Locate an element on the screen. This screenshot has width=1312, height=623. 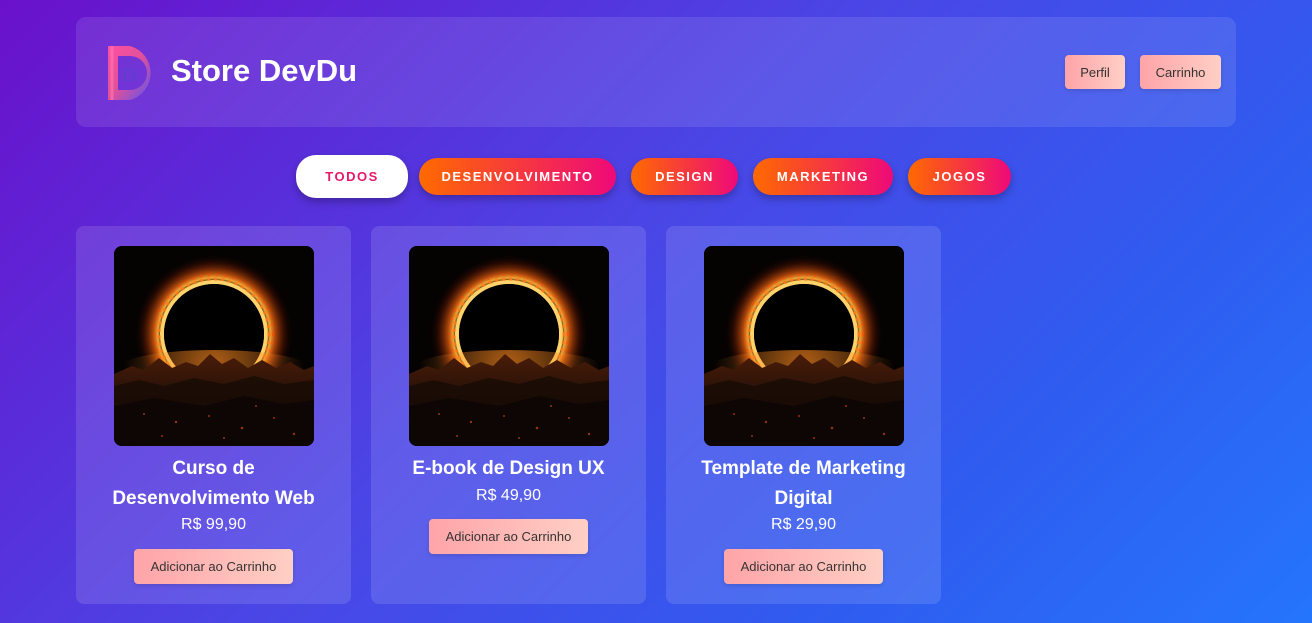
store-title: Store DevDu is located at coordinates (264, 70).